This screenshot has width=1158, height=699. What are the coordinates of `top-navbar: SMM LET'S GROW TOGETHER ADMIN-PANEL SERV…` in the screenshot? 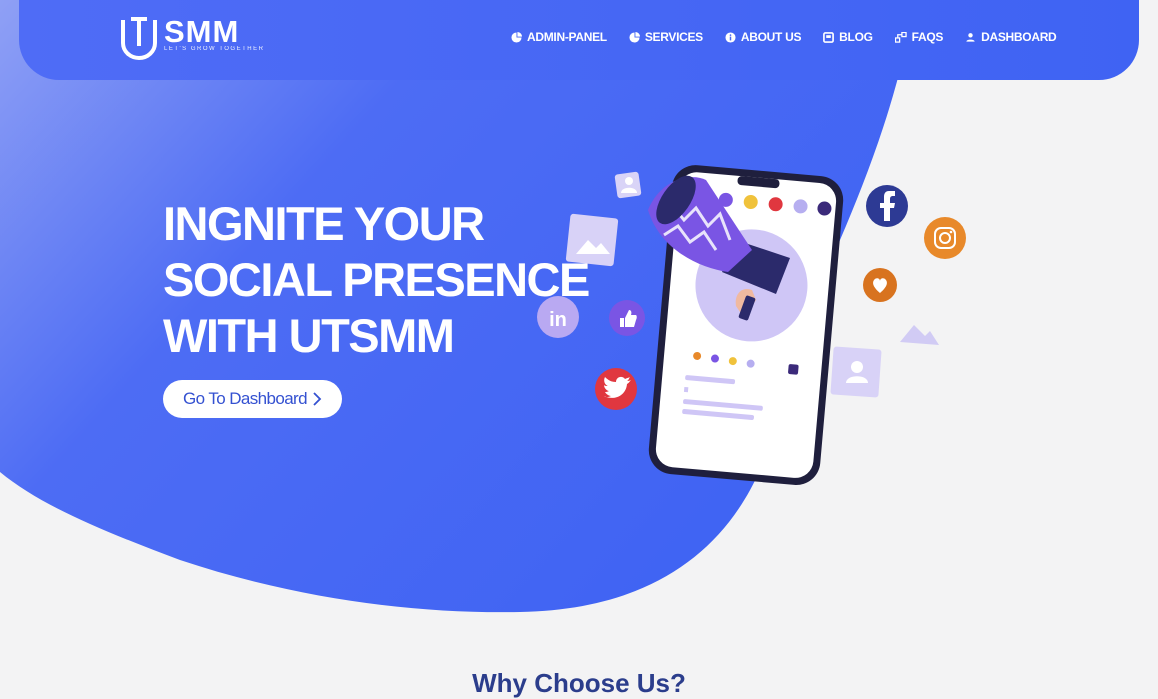 It's located at (579, 40).